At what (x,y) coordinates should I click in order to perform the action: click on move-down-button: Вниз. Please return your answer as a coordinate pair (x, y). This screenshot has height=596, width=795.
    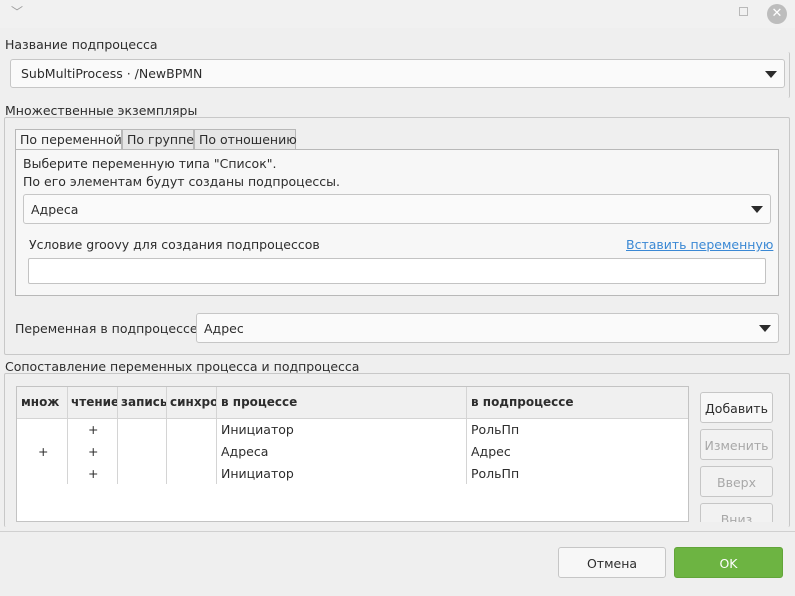
    Looking at the image, I should click on (736, 512).